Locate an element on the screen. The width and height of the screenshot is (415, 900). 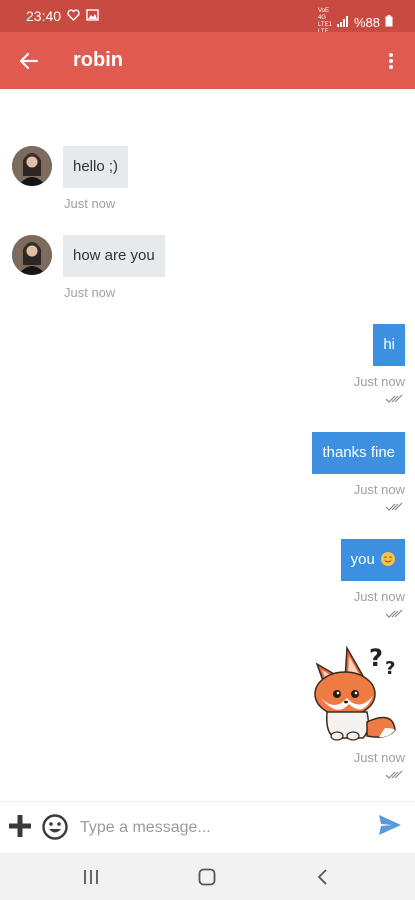
fox-sticker: ? ? is located at coordinates (357, 691).